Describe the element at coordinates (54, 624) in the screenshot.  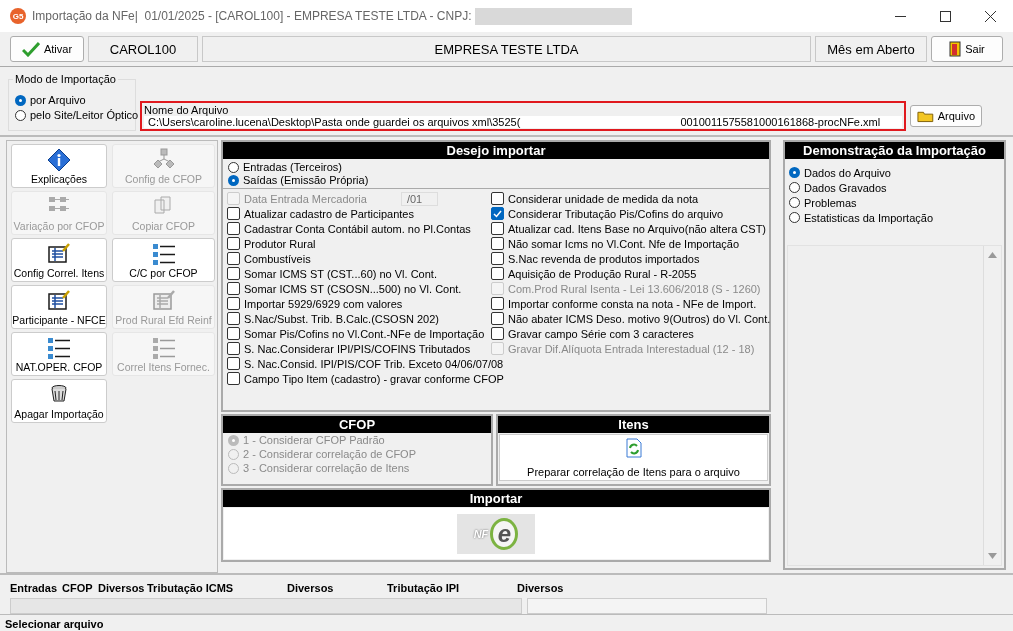
I see `status-text: Selecionar arquivo` at that location.